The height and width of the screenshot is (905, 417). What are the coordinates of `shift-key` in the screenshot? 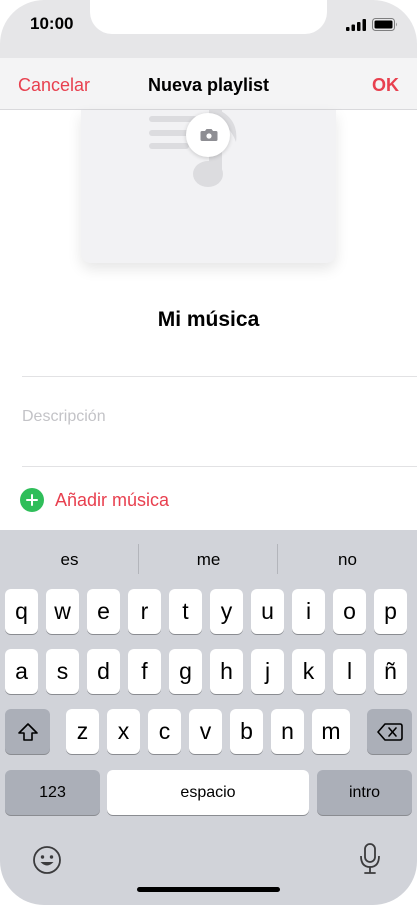 It's located at (27, 731).